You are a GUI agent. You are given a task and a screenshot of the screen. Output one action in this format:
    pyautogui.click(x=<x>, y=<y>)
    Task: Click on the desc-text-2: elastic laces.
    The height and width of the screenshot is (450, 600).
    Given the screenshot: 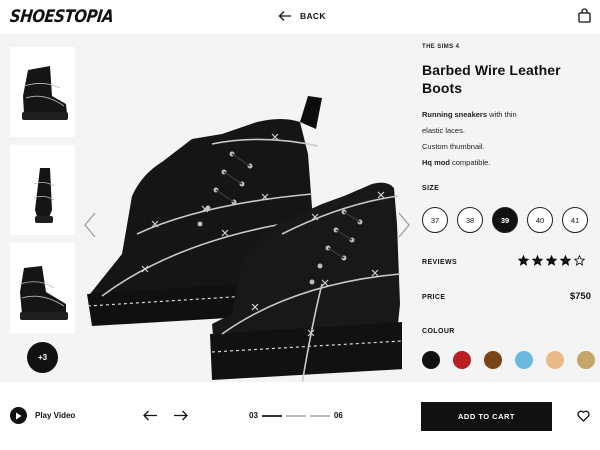 What is the action you would take?
    pyautogui.click(x=443, y=130)
    